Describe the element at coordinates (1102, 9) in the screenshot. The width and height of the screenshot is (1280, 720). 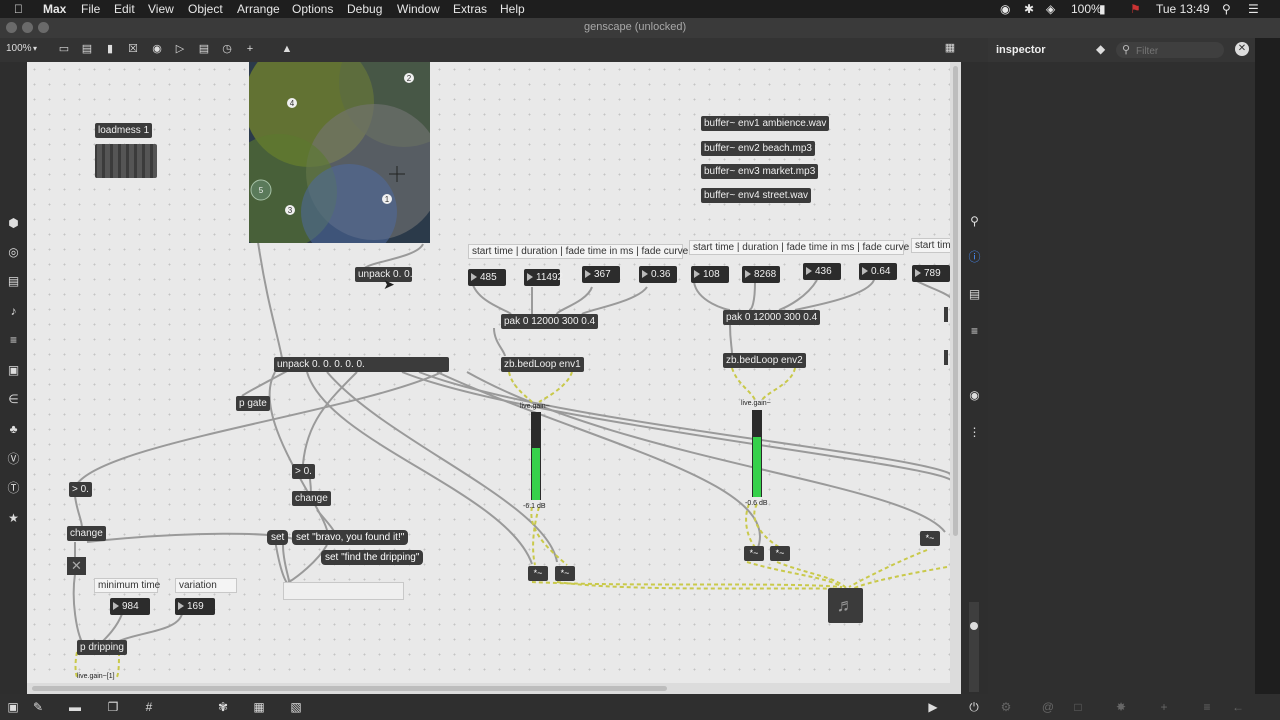
I see `battery-icon: ▮` at that location.